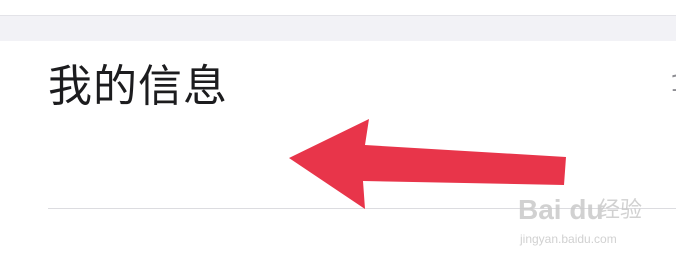 The width and height of the screenshot is (676, 267). Describe the element at coordinates (593, 227) in the screenshot. I see `baidu-jingyan-watermark: Bai du 经验 jingyan.baidu.com` at that location.